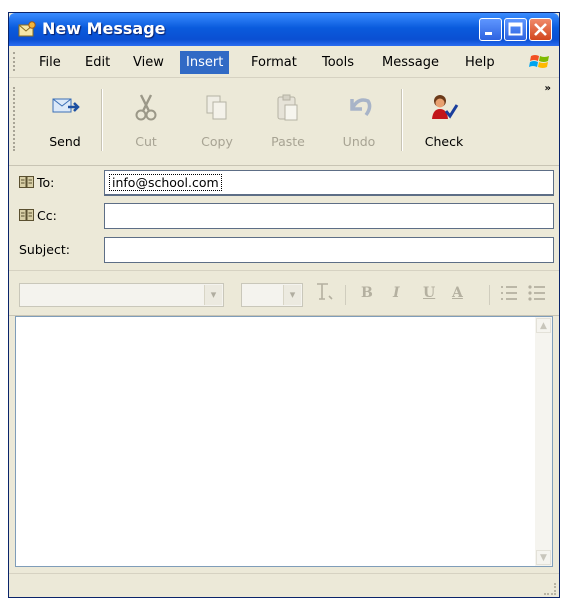 The image size is (568, 602). I want to click on numbered-list-icon, so click(509, 296).